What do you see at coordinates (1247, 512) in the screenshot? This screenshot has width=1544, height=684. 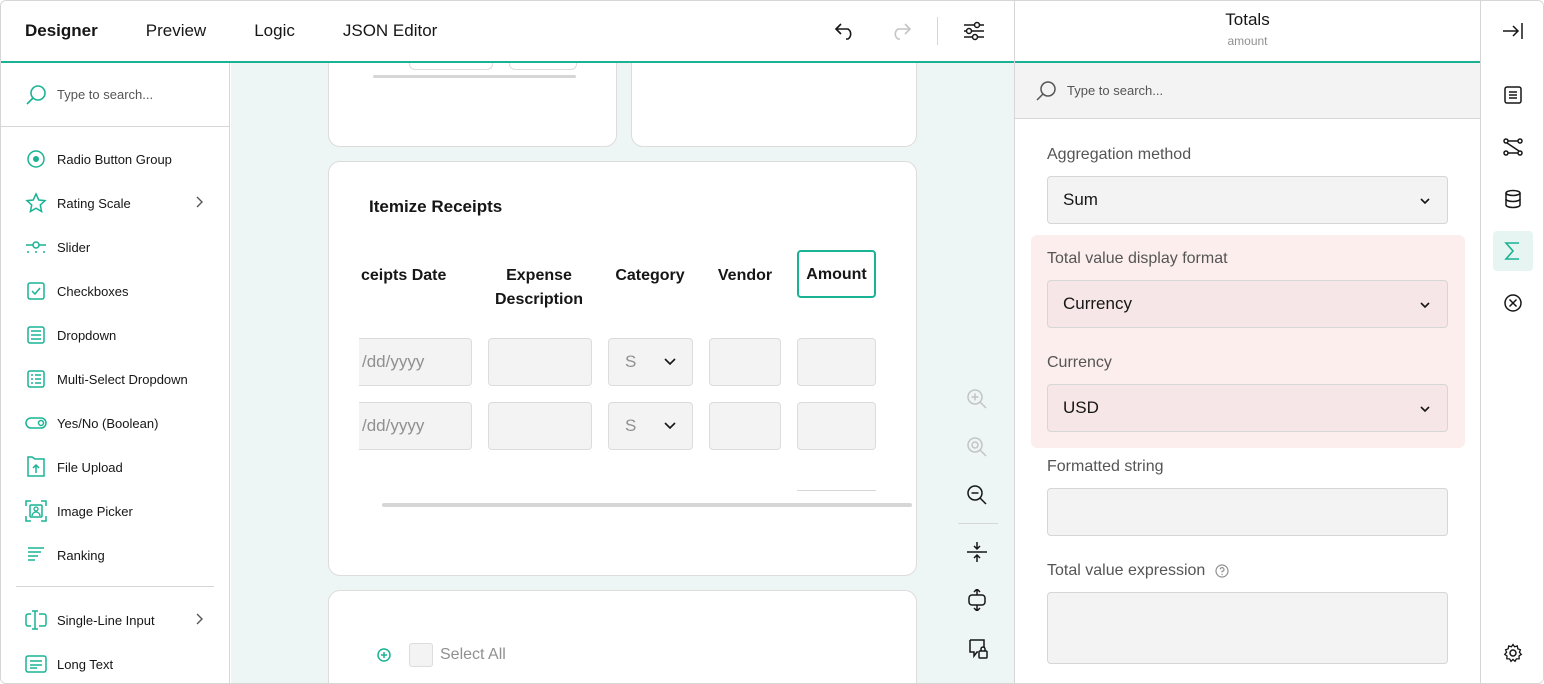 I see `formatted-string-input` at bounding box center [1247, 512].